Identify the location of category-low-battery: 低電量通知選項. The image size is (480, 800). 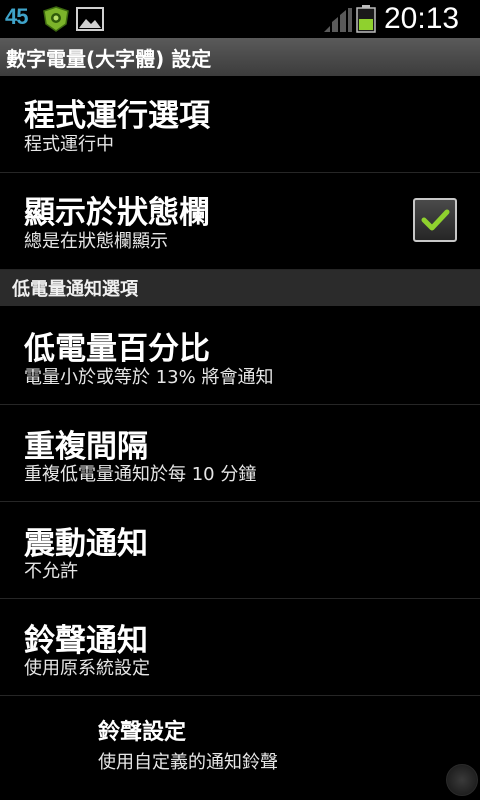
(240, 288).